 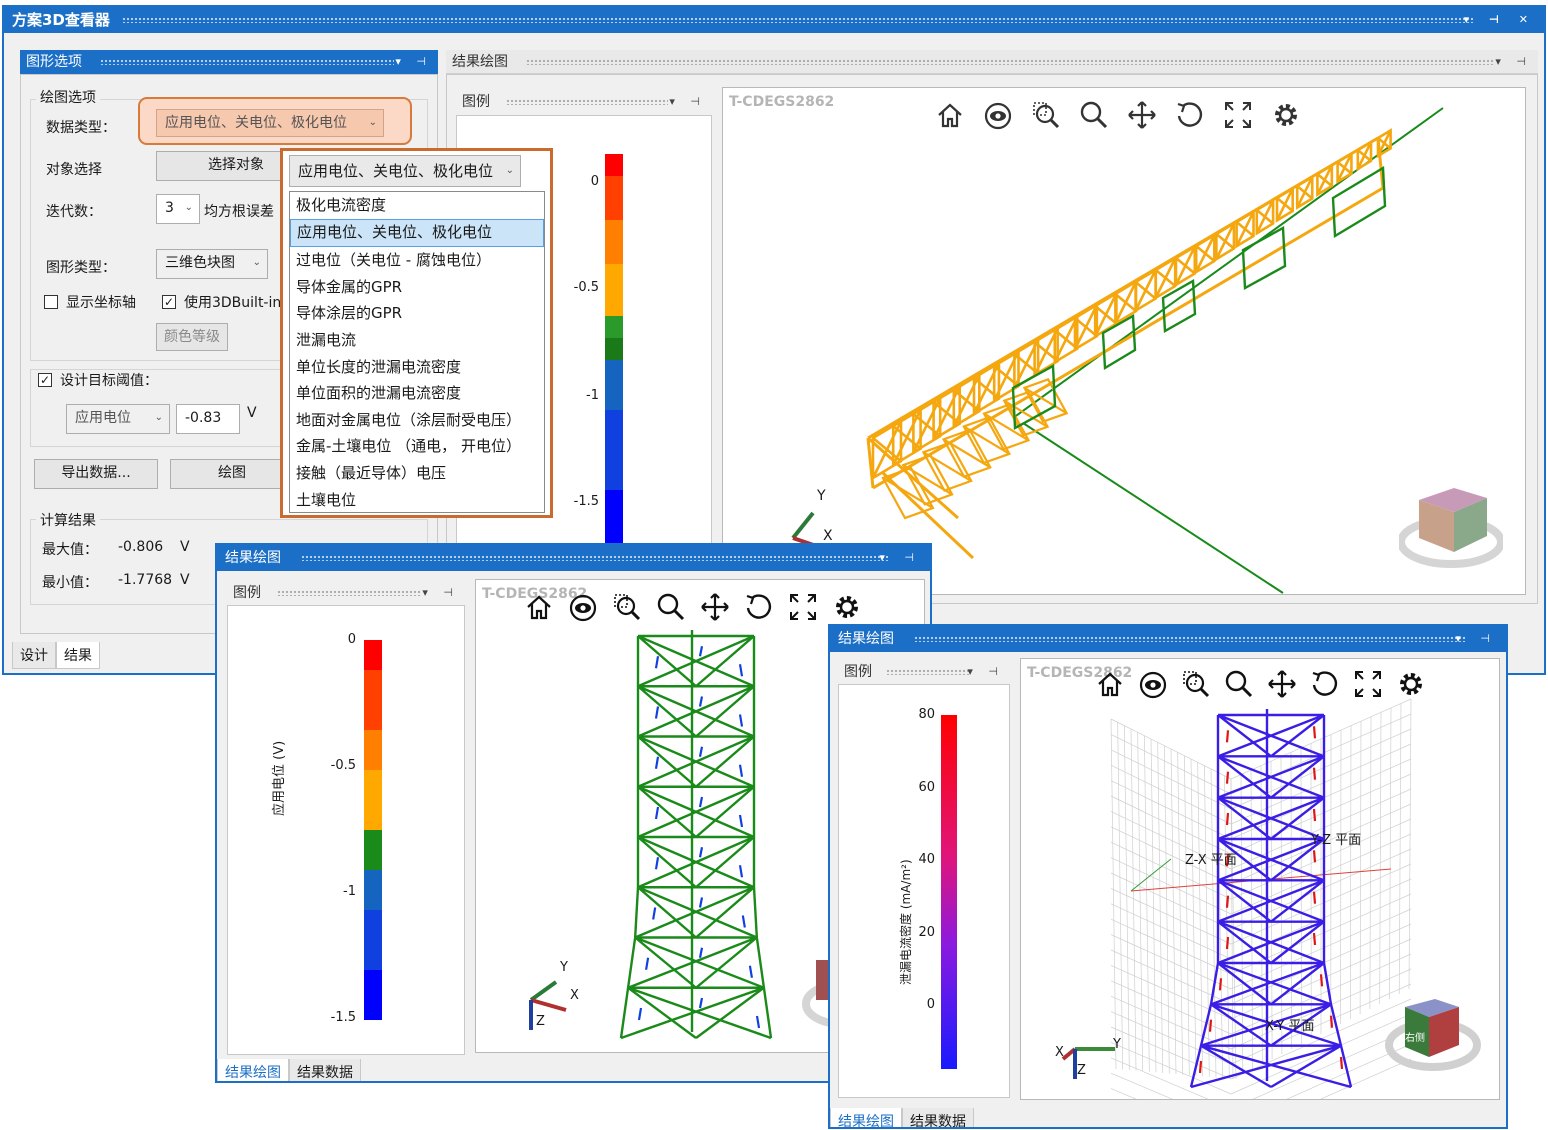 What do you see at coordinates (252, 413) in the screenshot?
I see `threshold-unit: V` at bounding box center [252, 413].